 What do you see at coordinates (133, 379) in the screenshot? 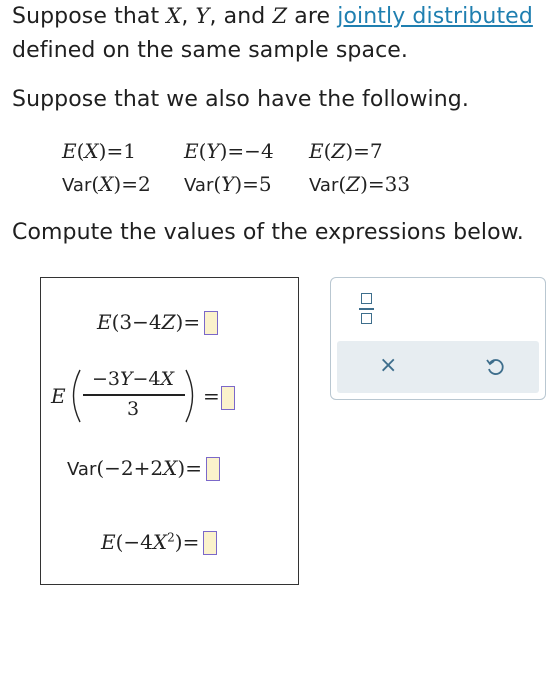
I see `expr-2-numerator: −3Y−4X` at bounding box center [133, 379].